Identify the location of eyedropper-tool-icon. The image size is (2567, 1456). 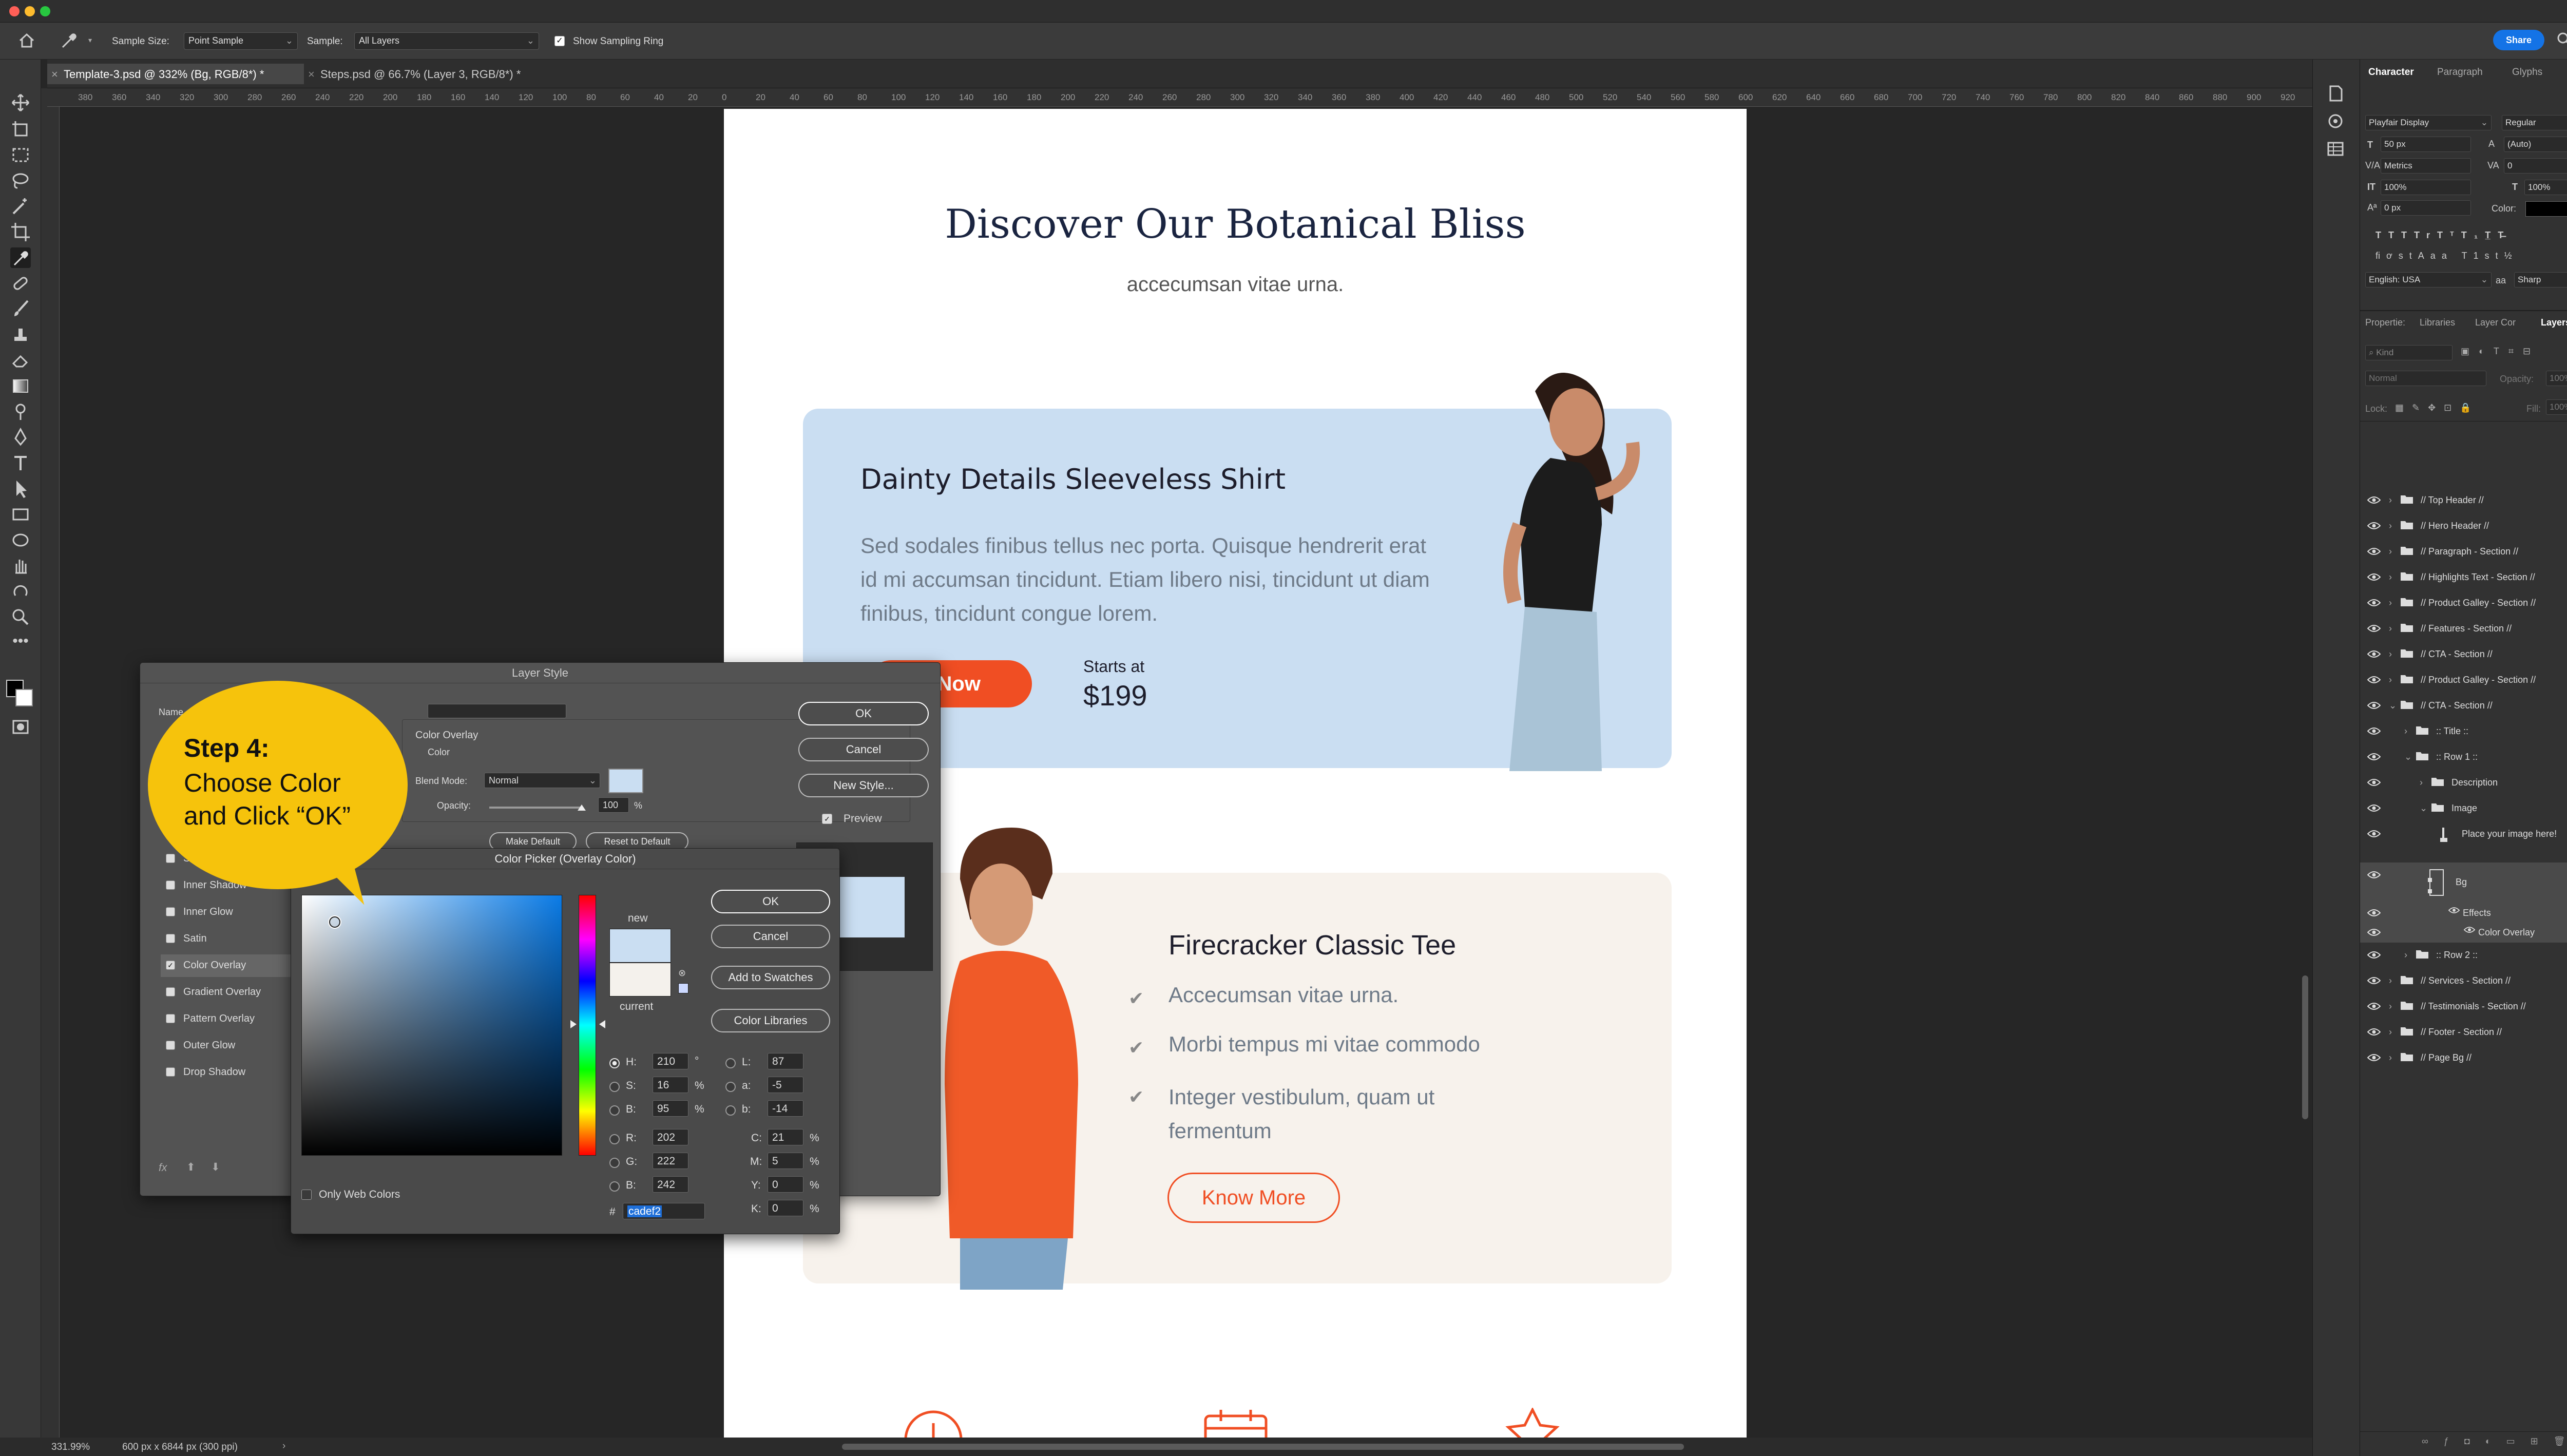
(69, 40).